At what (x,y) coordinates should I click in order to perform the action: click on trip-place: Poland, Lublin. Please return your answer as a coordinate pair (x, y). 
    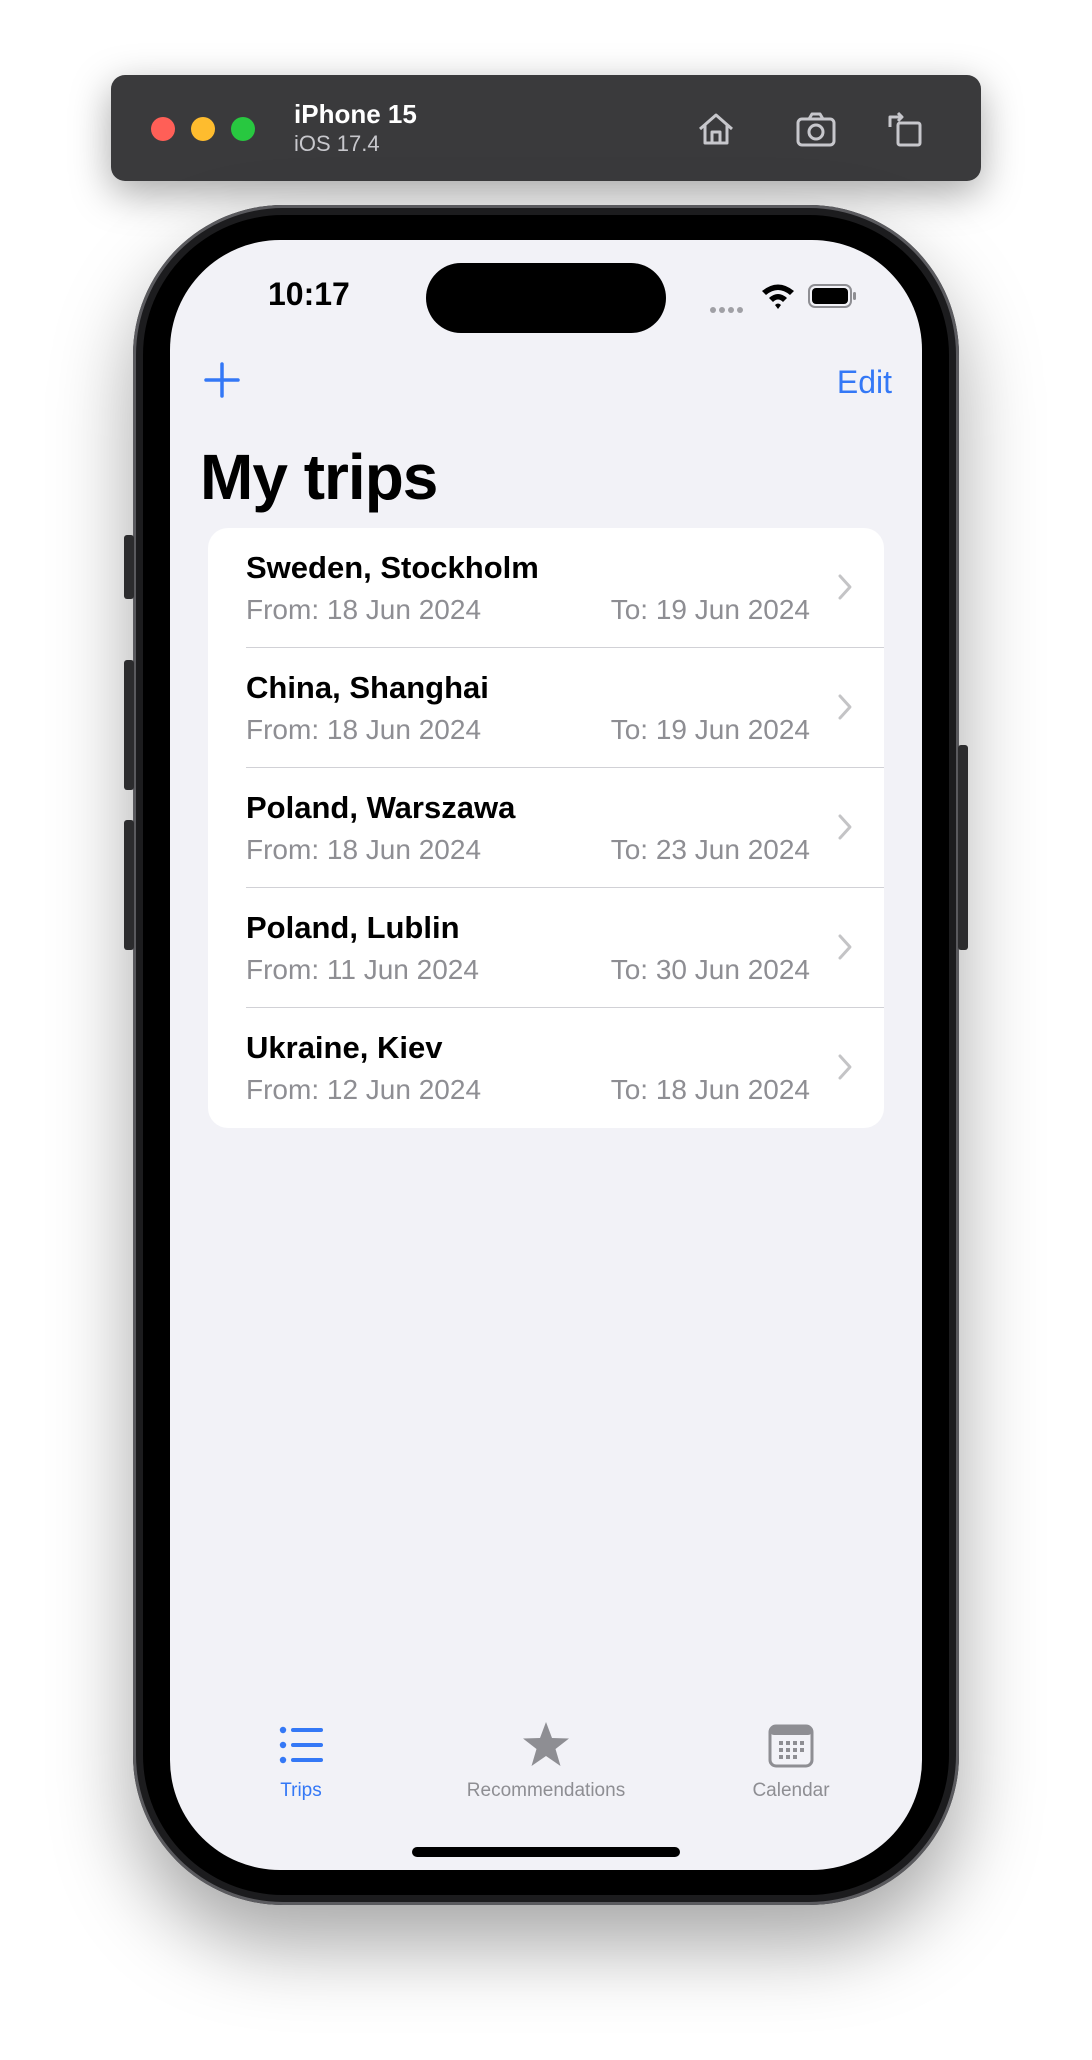
    Looking at the image, I should click on (353, 927).